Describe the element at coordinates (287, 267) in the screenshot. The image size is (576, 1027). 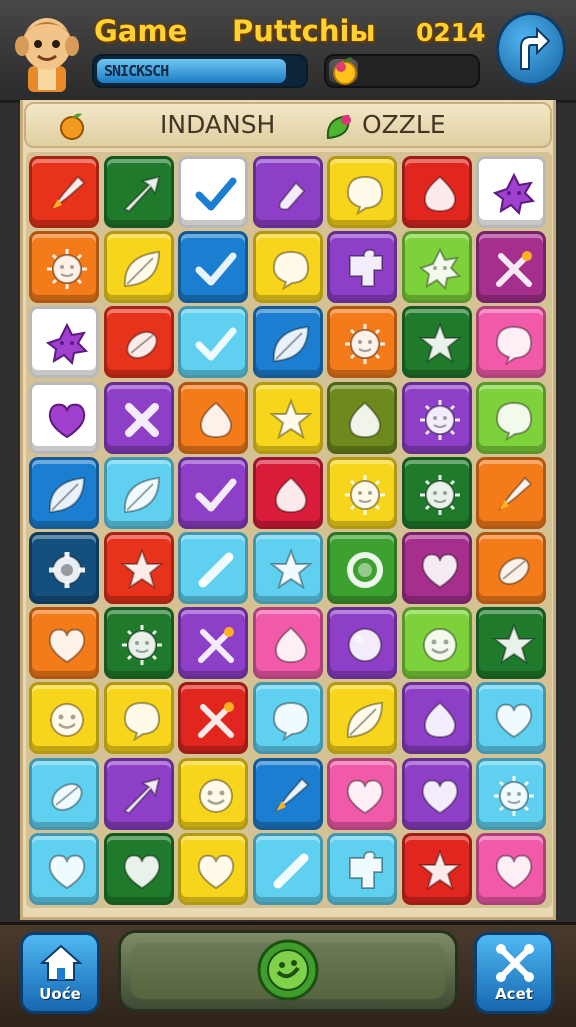
I see `tile-r2-c4` at that location.